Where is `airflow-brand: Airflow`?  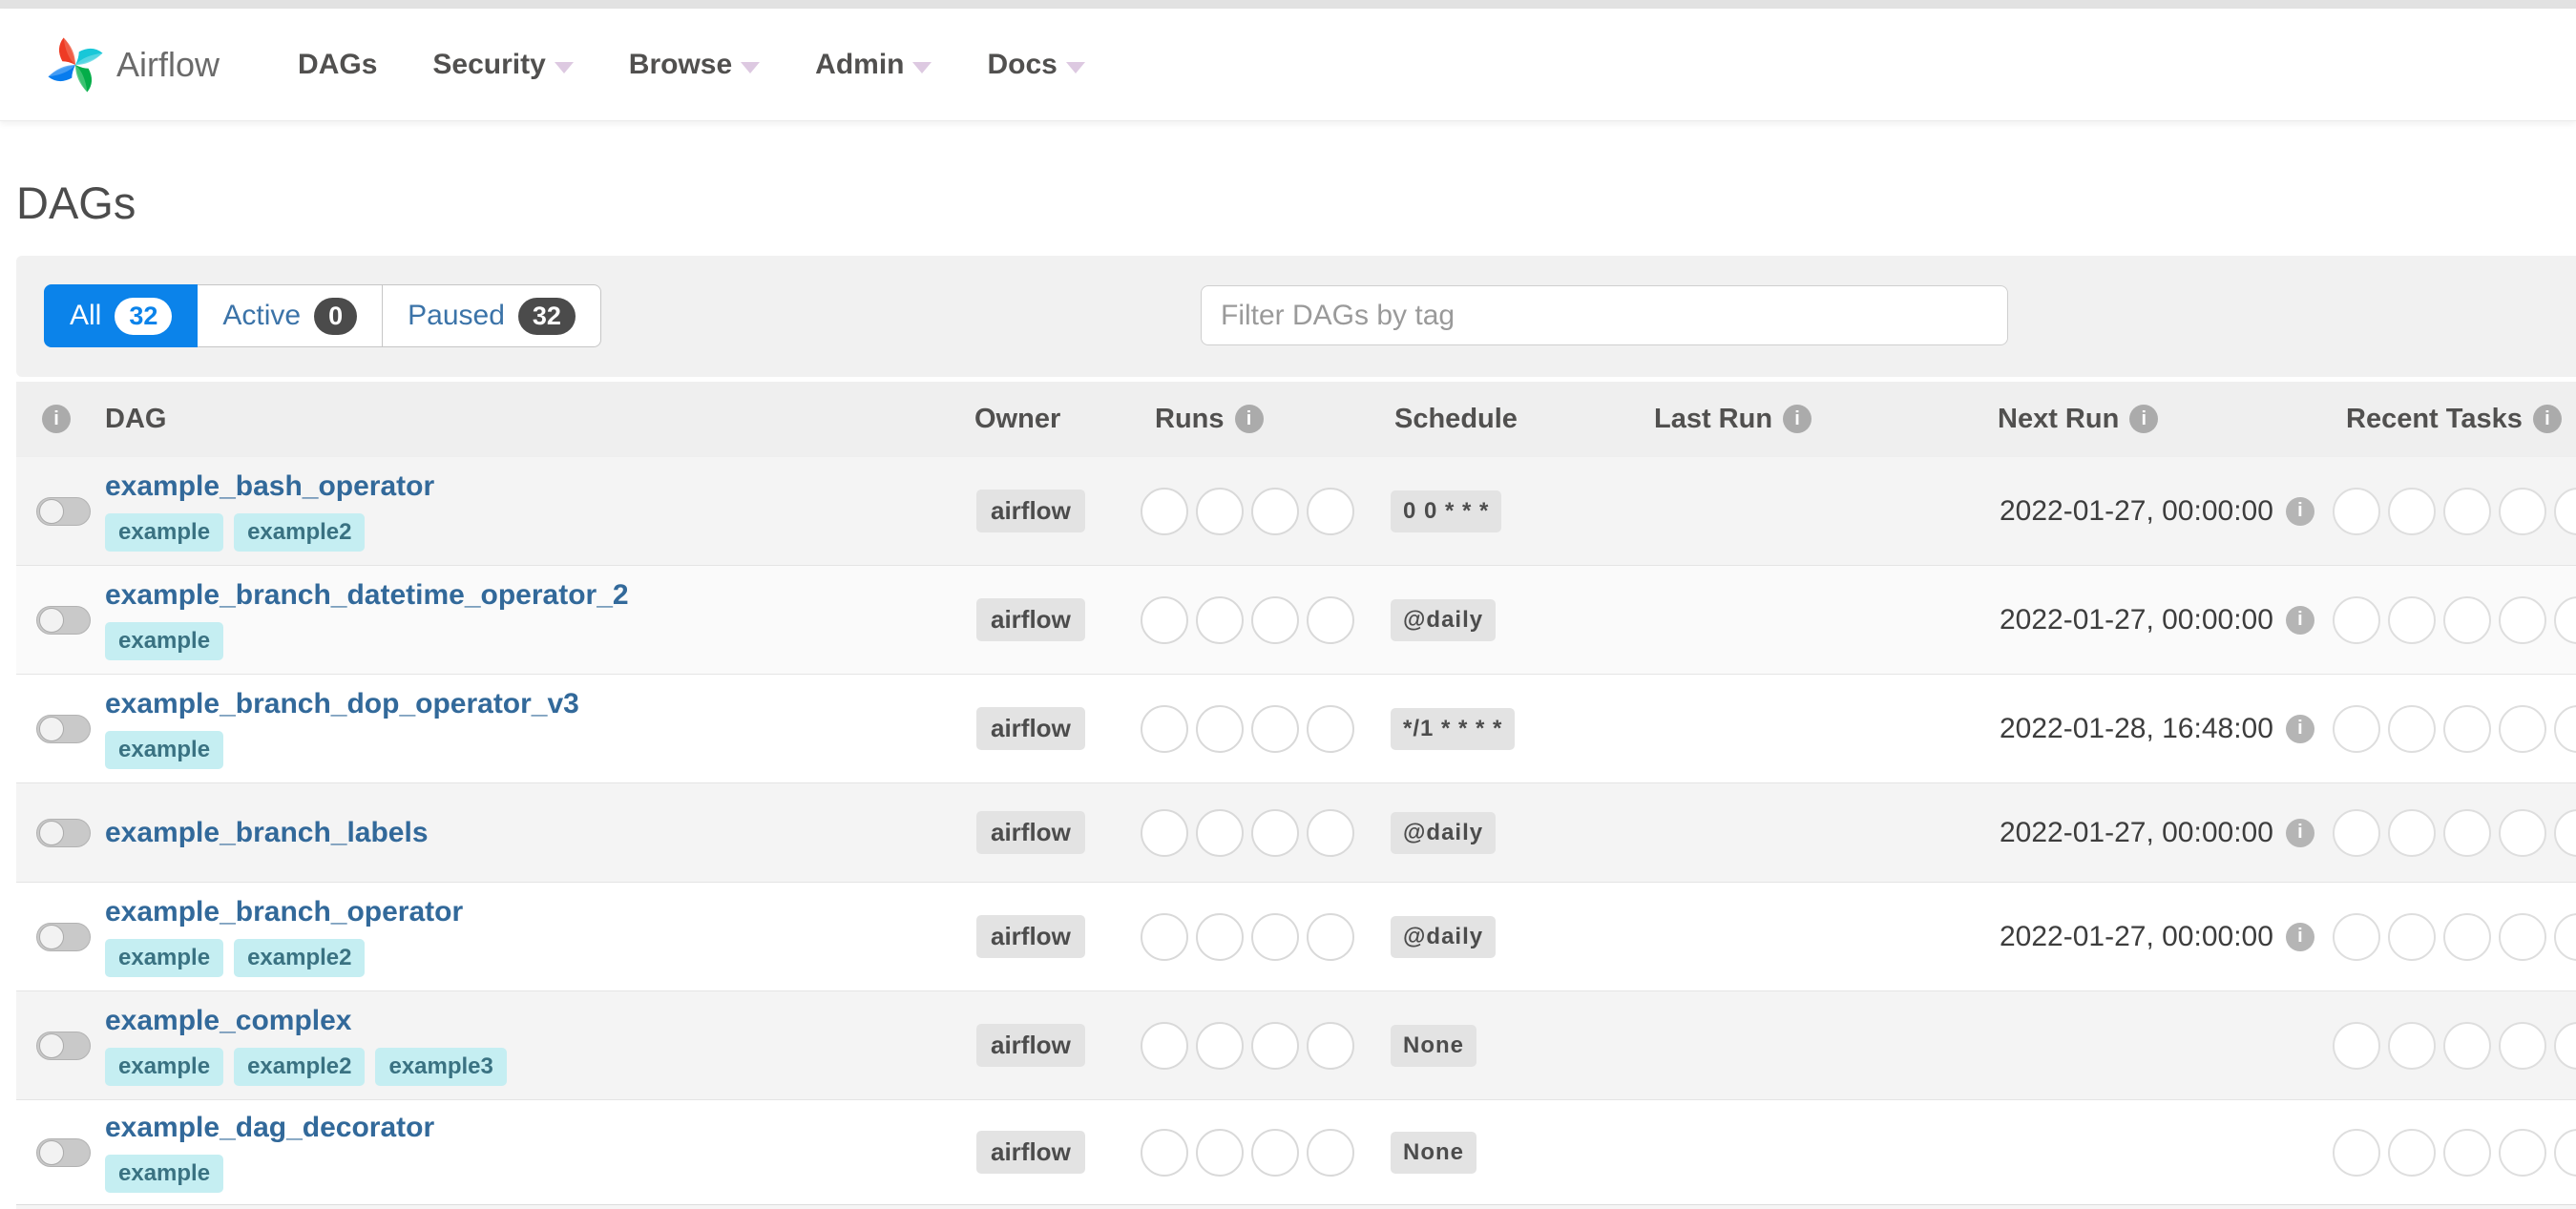
airflow-brand: Airflow is located at coordinates (133, 65).